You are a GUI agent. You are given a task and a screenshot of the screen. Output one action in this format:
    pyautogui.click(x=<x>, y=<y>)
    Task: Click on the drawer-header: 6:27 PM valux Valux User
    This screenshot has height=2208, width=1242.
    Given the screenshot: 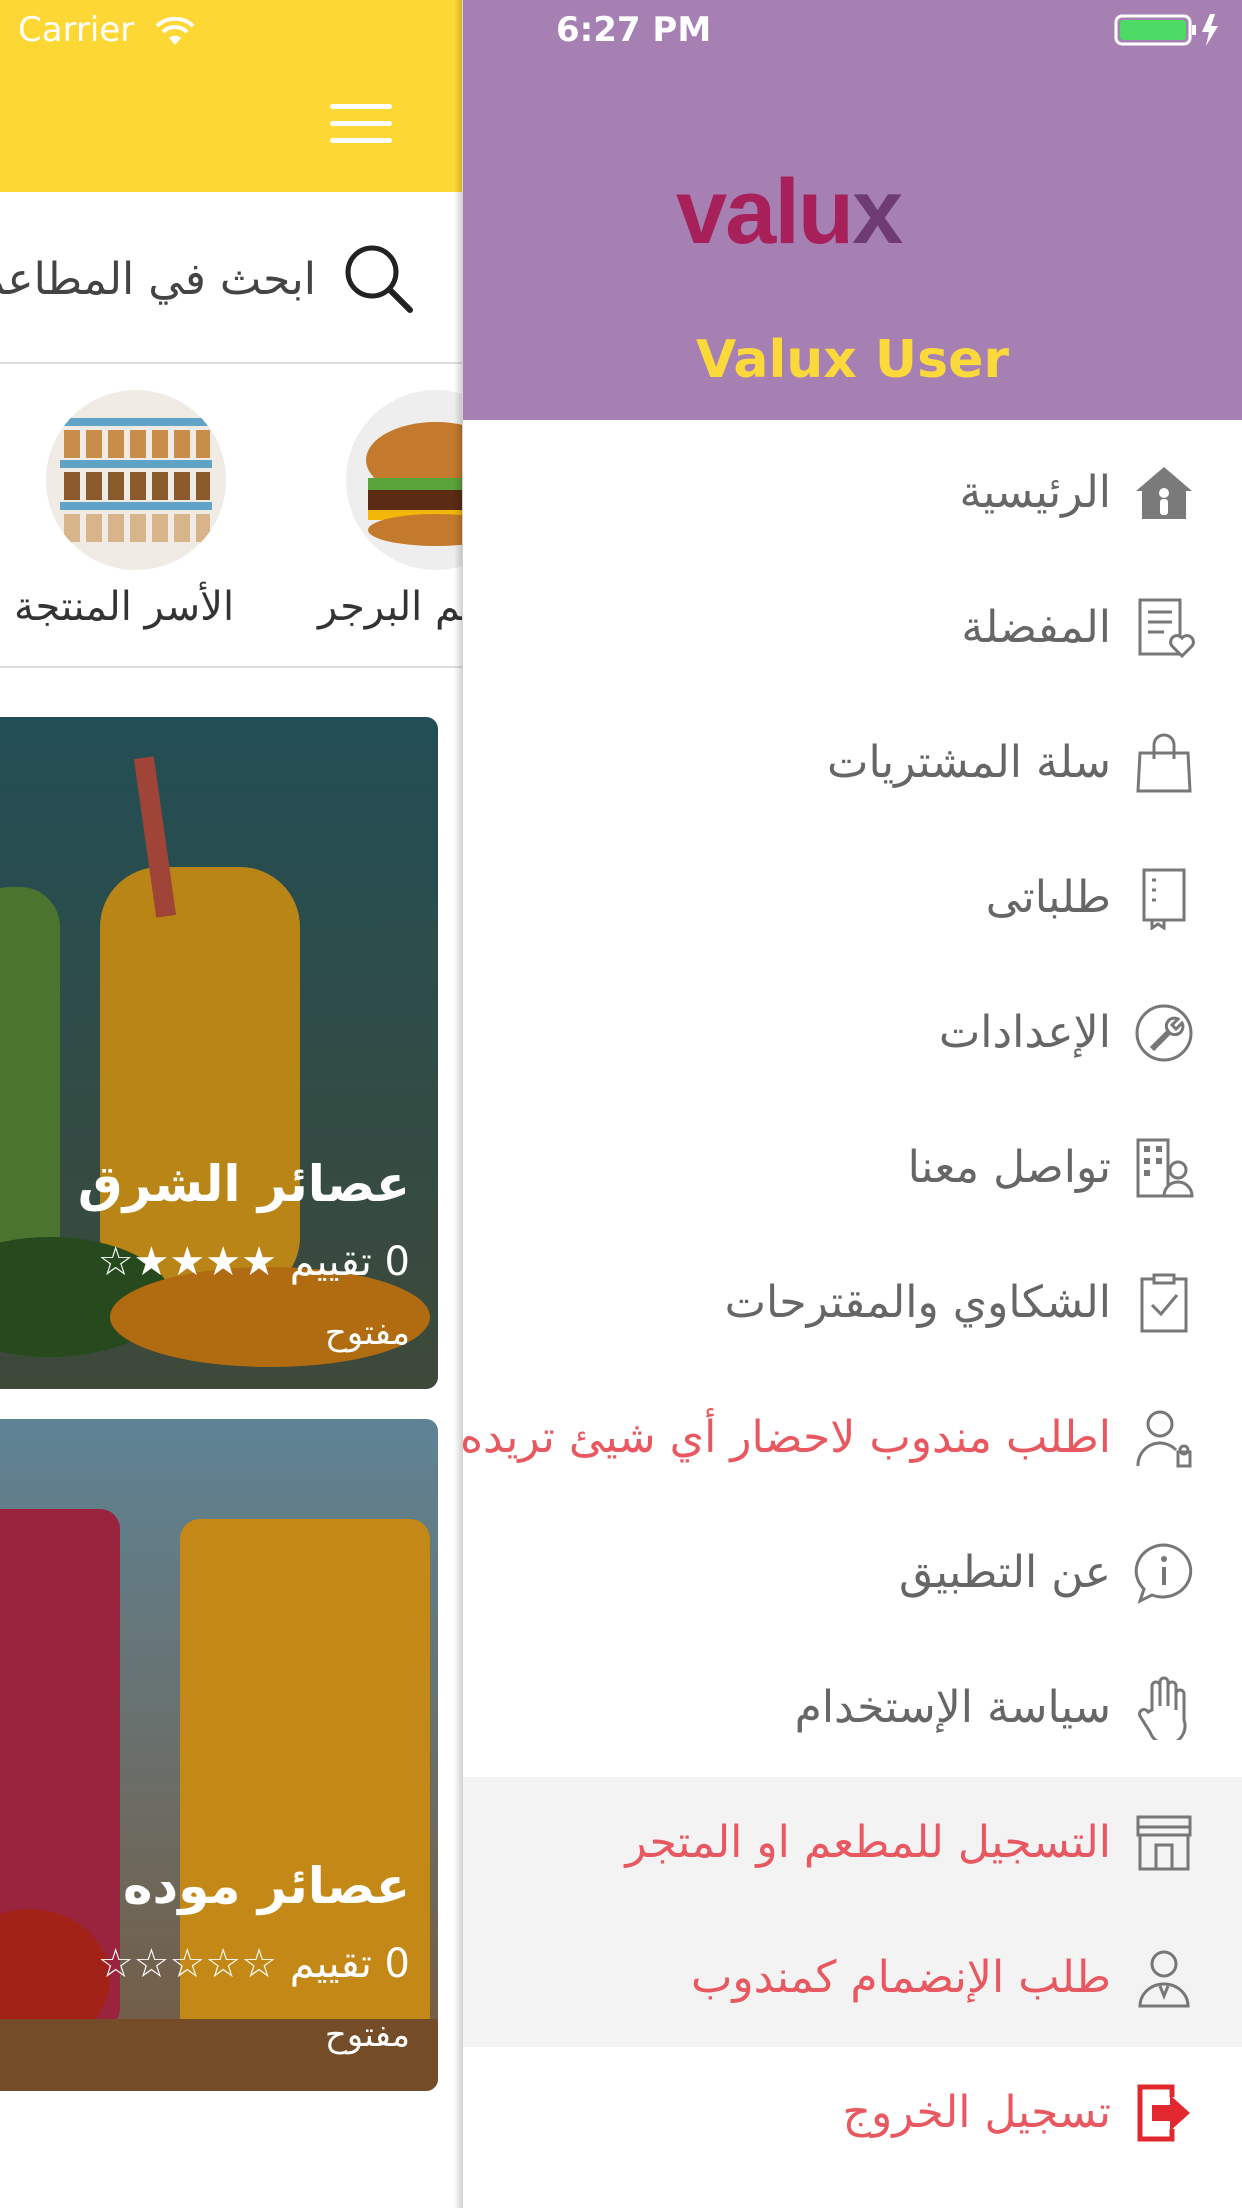 What is the action you would take?
    pyautogui.click(x=852, y=210)
    